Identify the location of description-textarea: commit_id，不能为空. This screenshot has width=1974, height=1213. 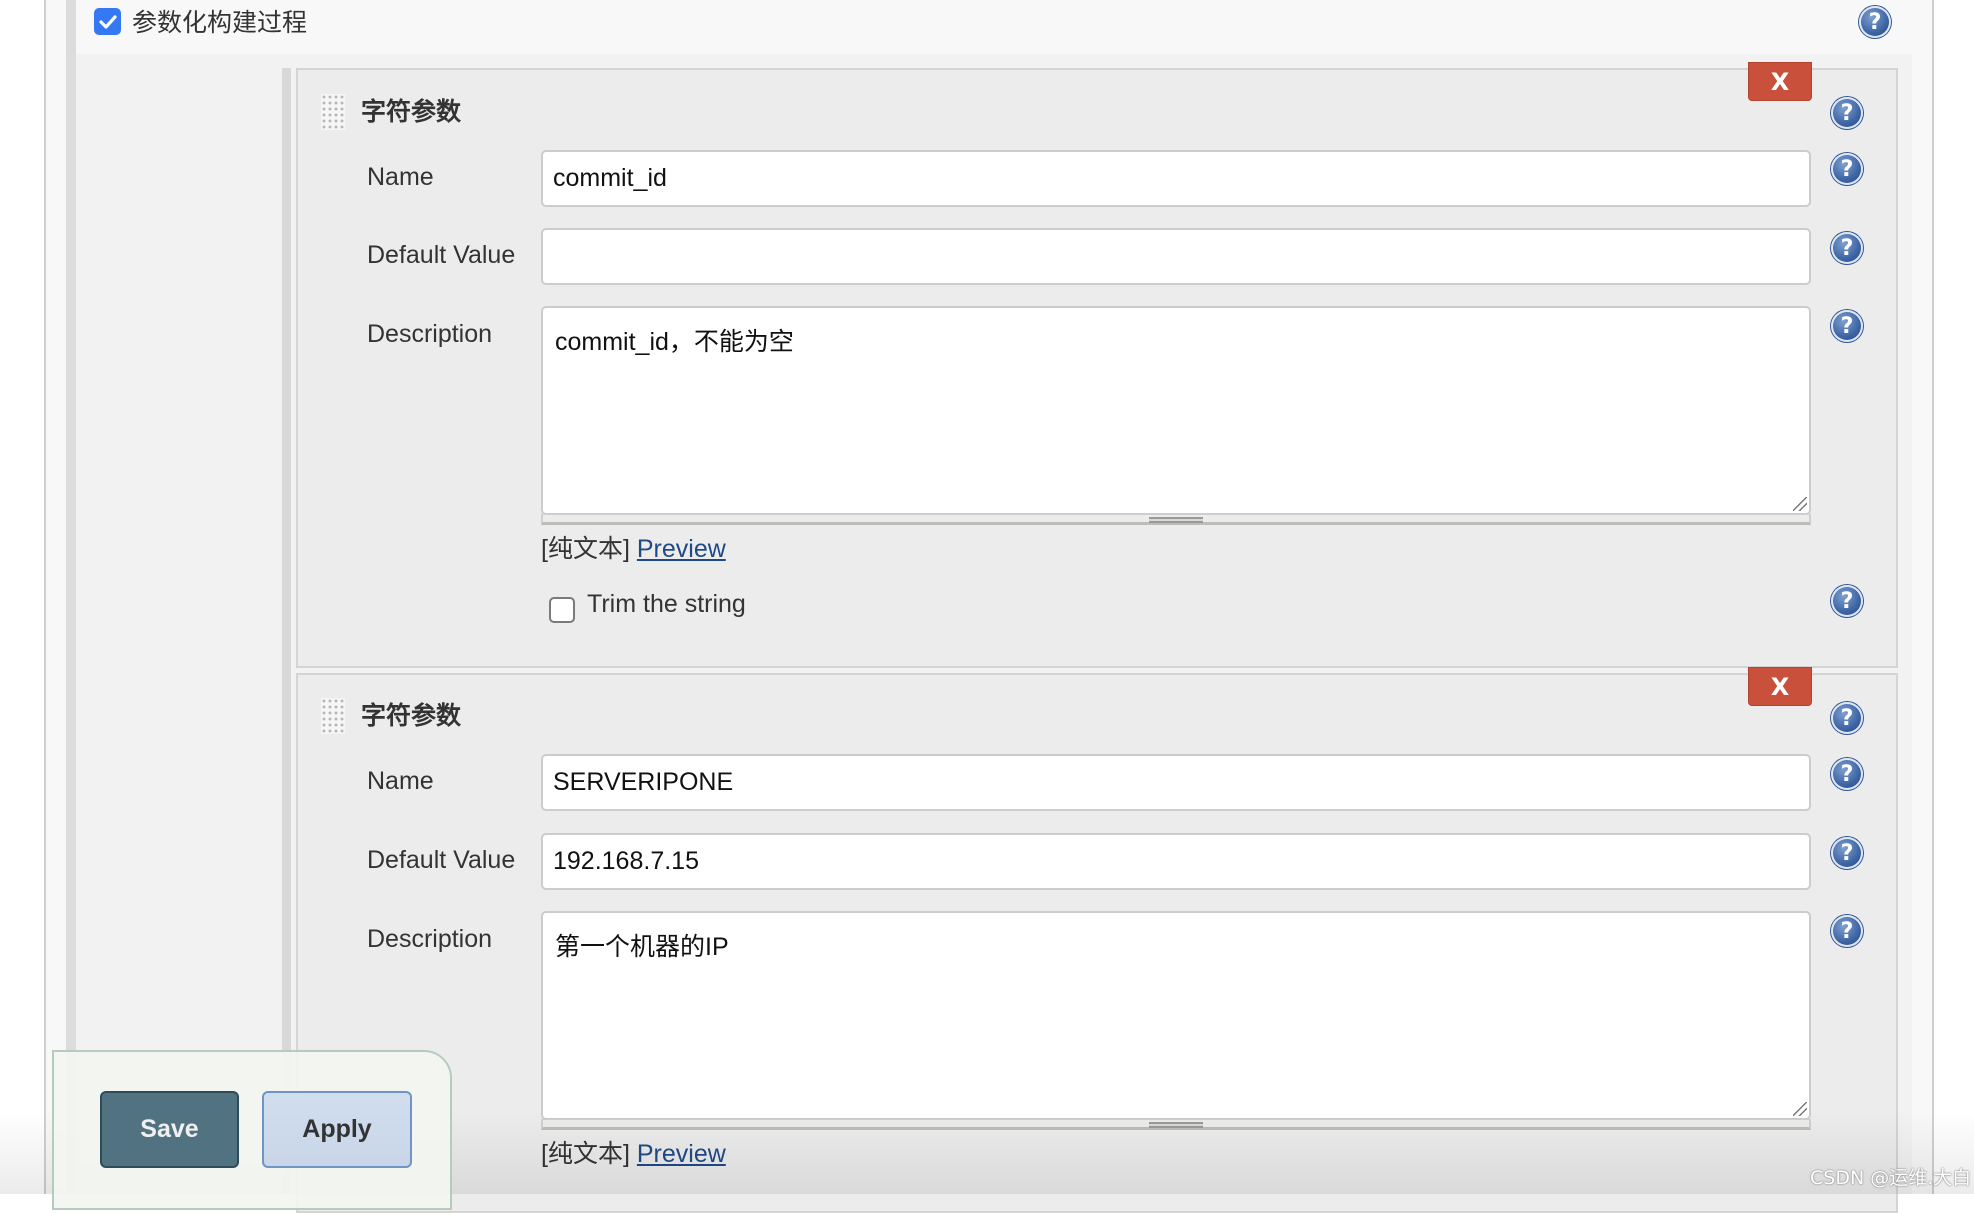
(1176, 410).